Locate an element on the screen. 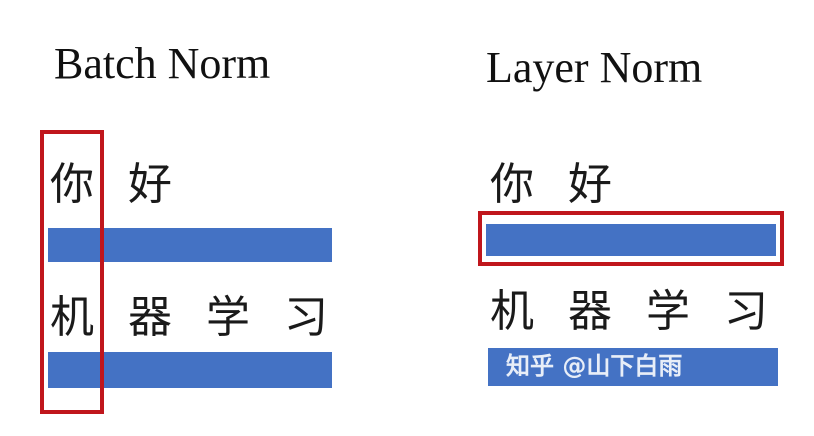  layer-norm-token-ji: 机 is located at coordinates (512, 311).